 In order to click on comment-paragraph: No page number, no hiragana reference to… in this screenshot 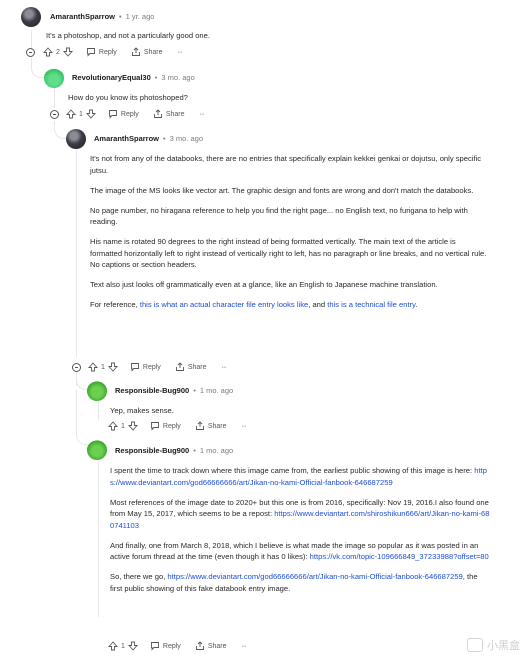, I will do `click(279, 216)`.